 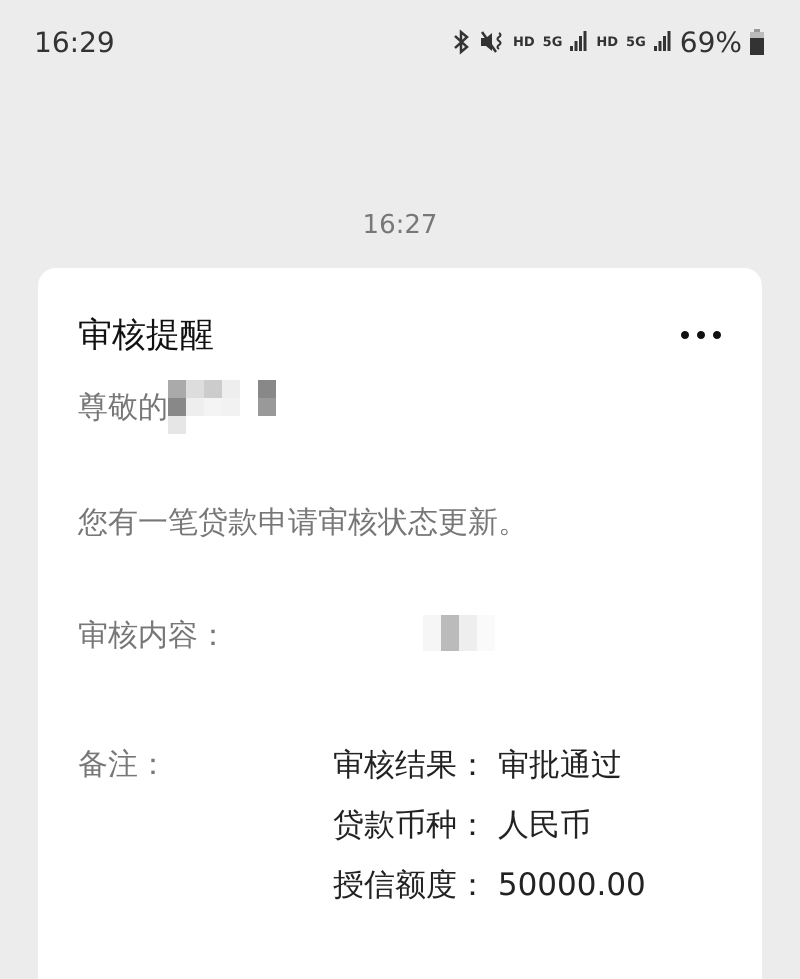 What do you see at coordinates (74, 42) in the screenshot?
I see `status-time: 16:29` at bounding box center [74, 42].